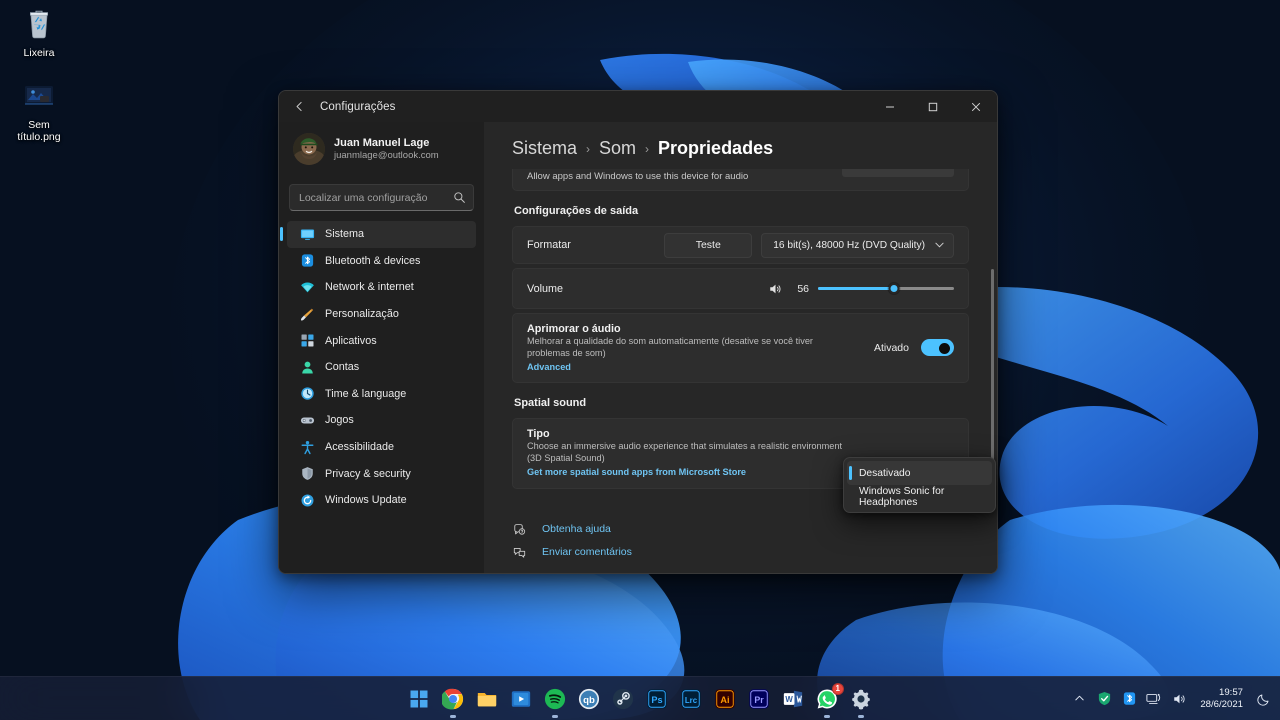  I want to click on maximize-button, so click(932, 106).